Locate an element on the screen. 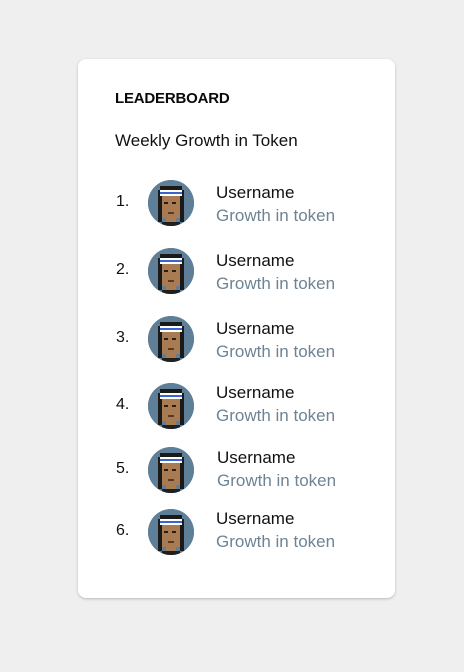  rank-number: 3. is located at coordinates (123, 337).